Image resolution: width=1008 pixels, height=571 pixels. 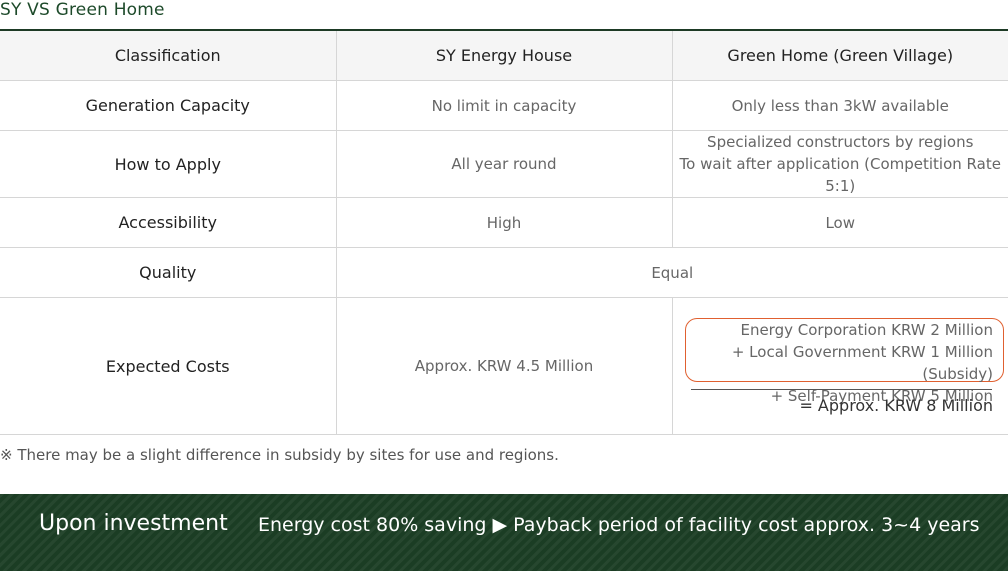 What do you see at coordinates (168, 56) in the screenshot?
I see `column-header-classification: Classification` at bounding box center [168, 56].